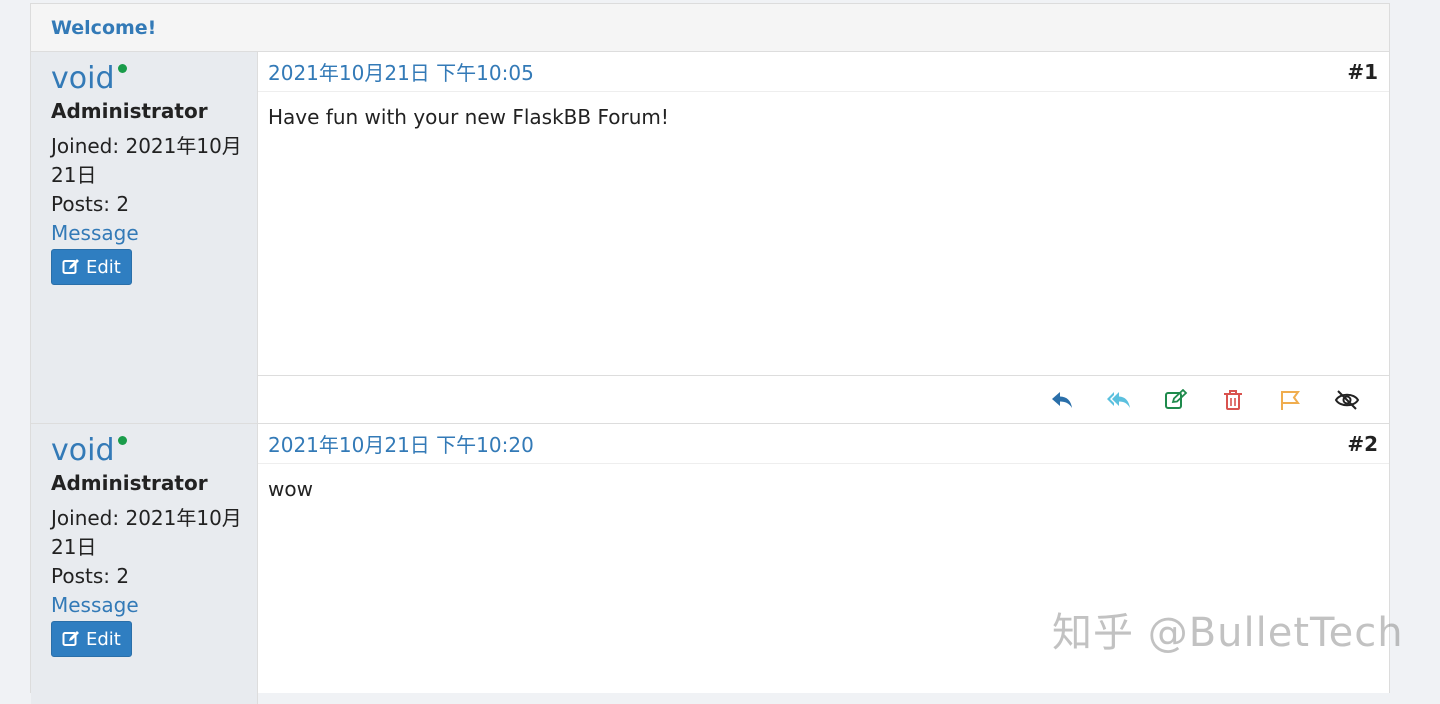  Describe the element at coordinates (401, 71) in the screenshot. I see `post-date-link: 2021年10月21日 下午10:05` at that location.